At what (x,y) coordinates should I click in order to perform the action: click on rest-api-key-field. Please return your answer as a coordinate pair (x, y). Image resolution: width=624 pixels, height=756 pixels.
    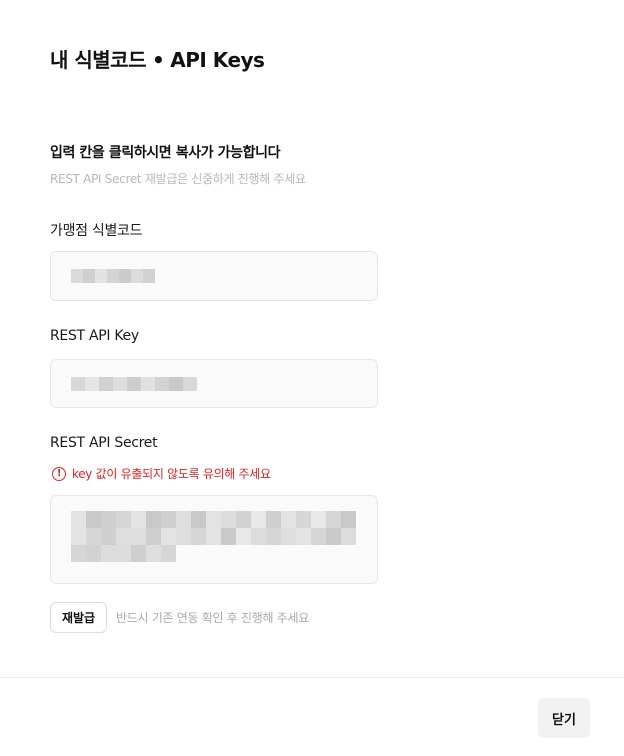
    Looking at the image, I should click on (214, 383).